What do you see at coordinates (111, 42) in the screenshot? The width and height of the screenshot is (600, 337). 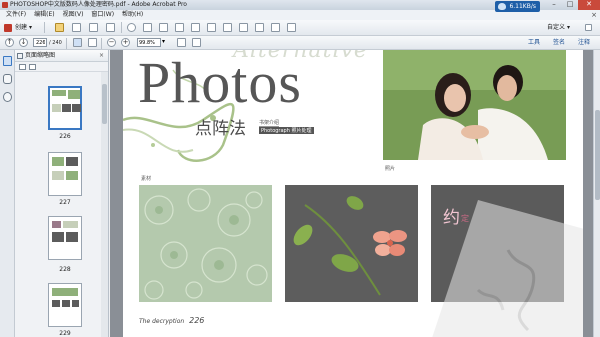 I see `zoom-out-icon: −` at bounding box center [111, 42].